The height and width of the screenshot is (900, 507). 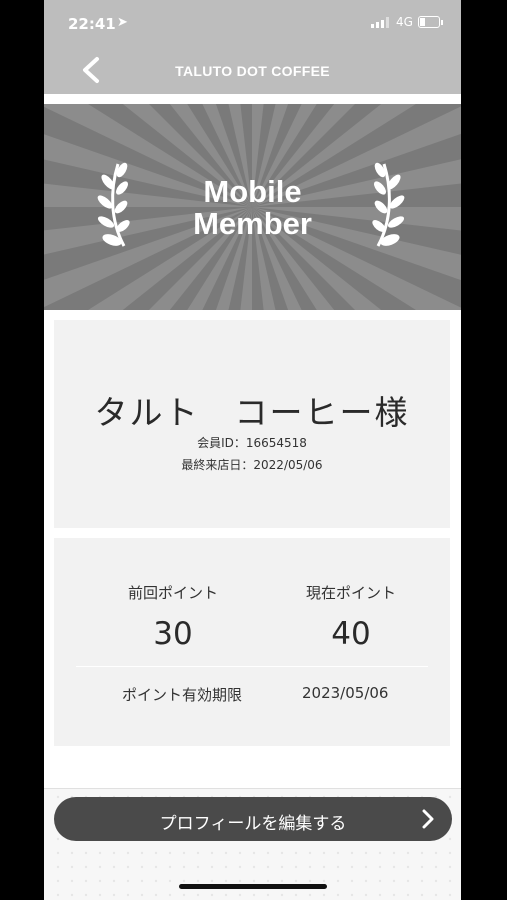 What do you see at coordinates (252, 443) in the screenshot?
I see `member-id: 会員ID：16654518` at bounding box center [252, 443].